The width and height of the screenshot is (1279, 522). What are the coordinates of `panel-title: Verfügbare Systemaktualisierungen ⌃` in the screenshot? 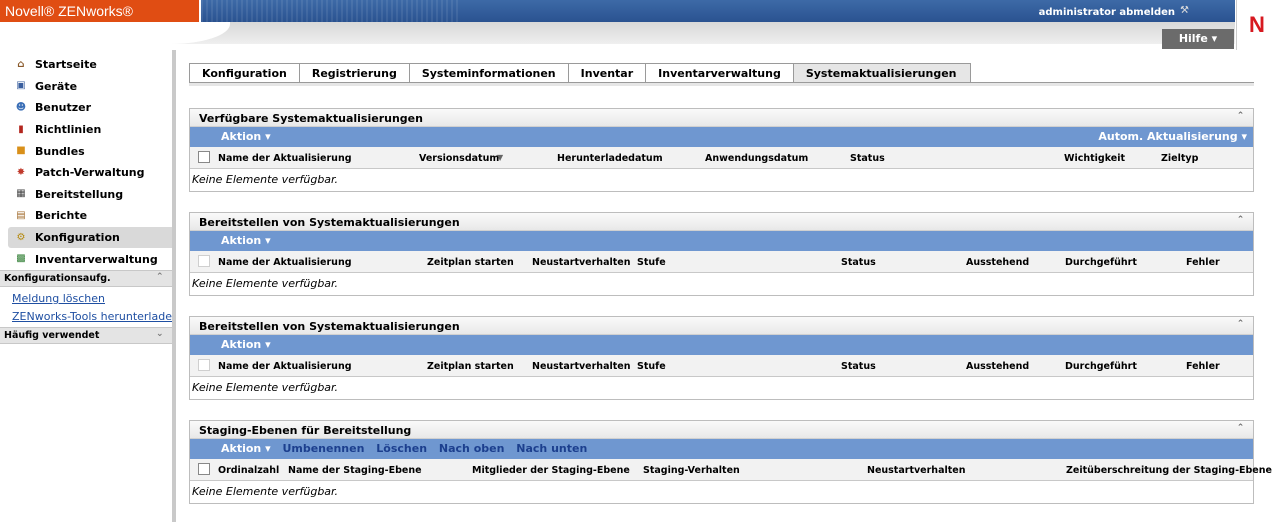 It's located at (721, 118).